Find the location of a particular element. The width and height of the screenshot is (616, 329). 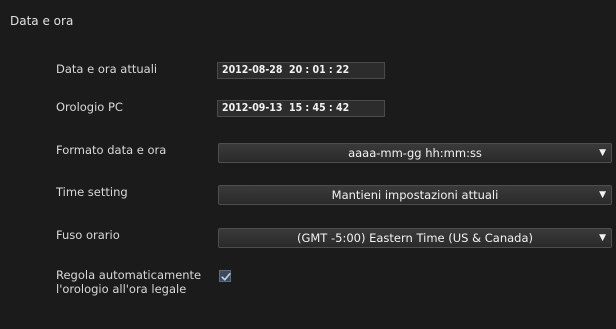

checkmark-icon is located at coordinates (226, 277).